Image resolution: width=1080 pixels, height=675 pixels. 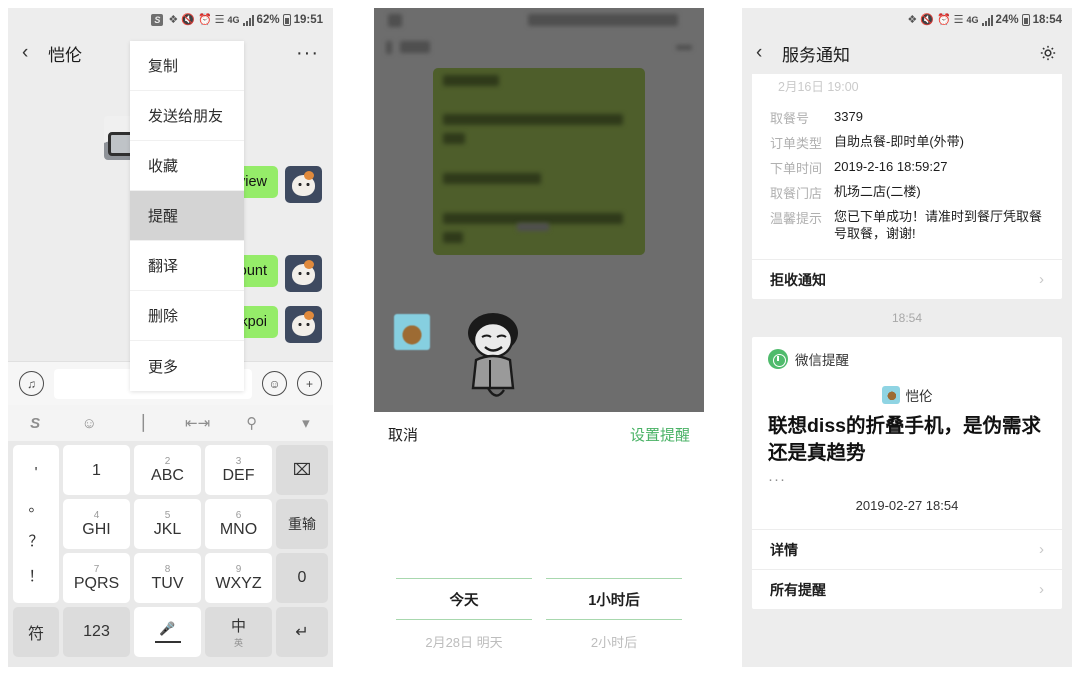 What do you see at coordinates (96, 470) in the screenshot?
I see `key-1: 1` at bounding box center [96, 470].